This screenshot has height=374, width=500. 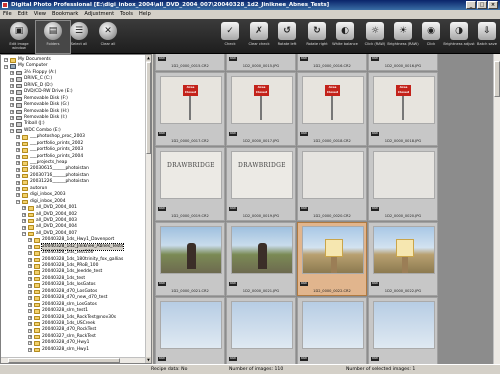 What do you see at coordinates (332, 184) in the screenshot?
I see `thumbnail-cell: RAW 1D2_0000_0020.CR2` at bounding box center [332, 184].